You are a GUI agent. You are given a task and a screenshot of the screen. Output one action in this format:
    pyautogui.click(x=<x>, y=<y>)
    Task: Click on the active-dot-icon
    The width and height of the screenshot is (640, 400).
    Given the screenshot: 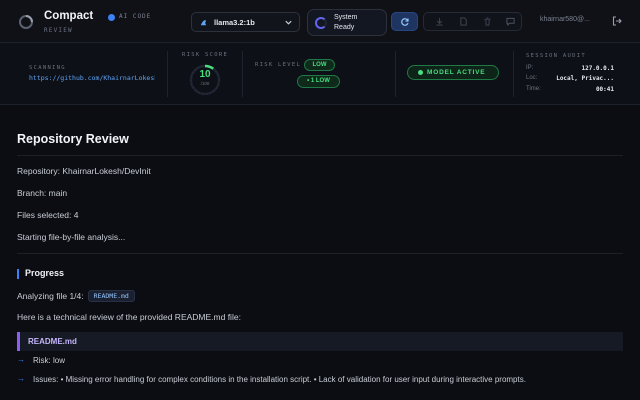 What is the action you would take?
    pyautogui.click(x=420, y=72)
    